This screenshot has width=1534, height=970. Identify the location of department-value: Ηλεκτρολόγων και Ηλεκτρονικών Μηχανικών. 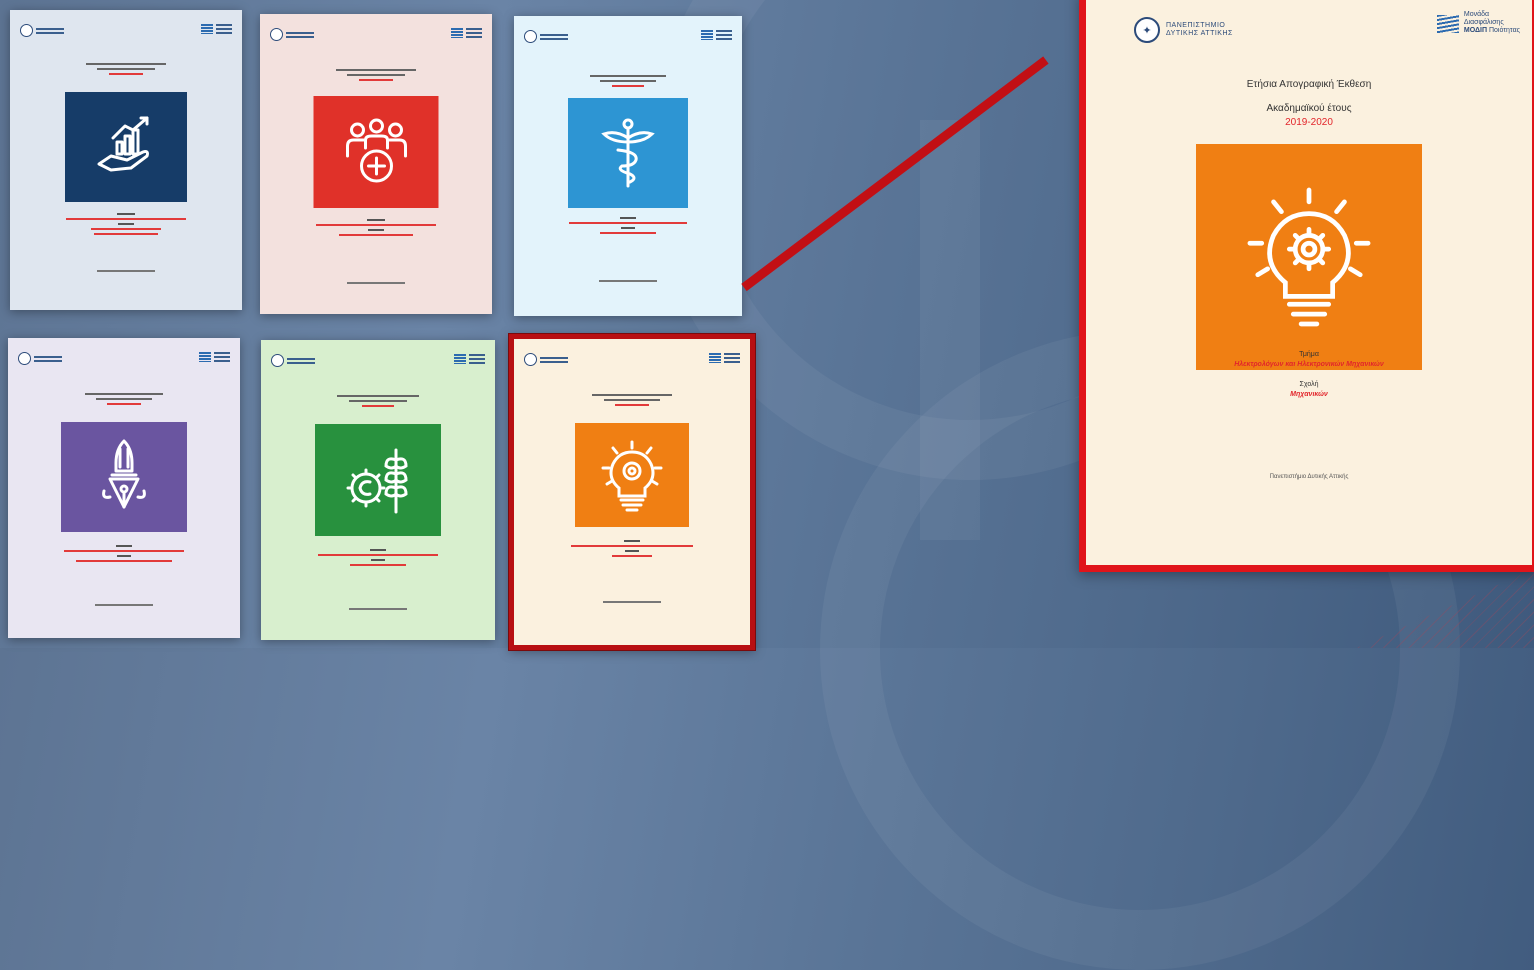
(1309, 364).